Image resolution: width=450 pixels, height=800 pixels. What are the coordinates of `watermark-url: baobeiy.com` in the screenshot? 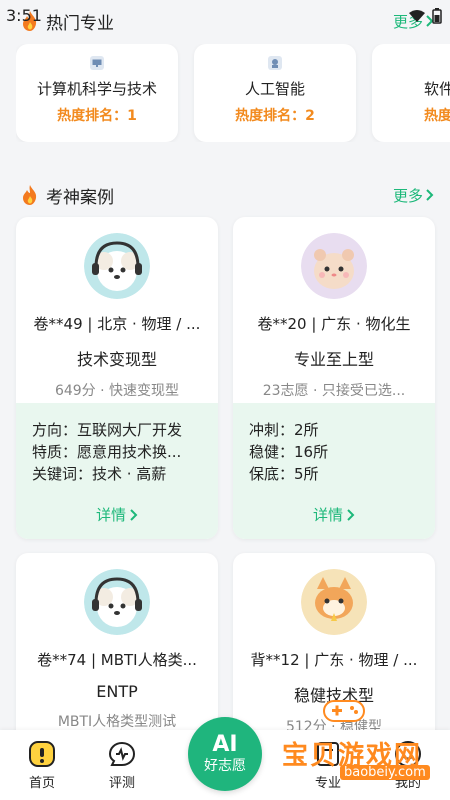 It's located at (385, 772).